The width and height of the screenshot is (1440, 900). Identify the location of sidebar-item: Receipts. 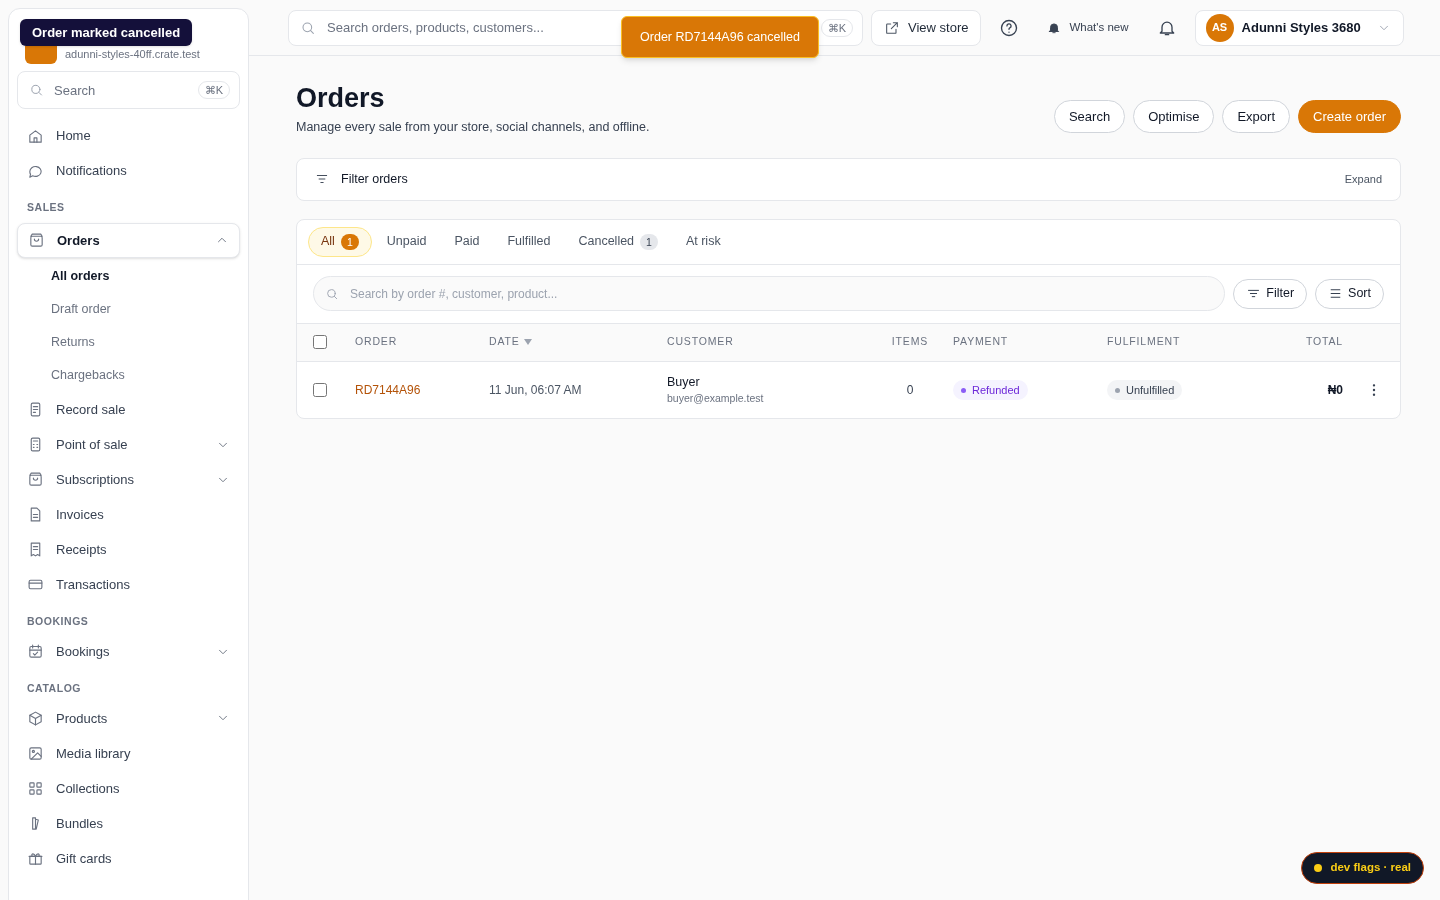
(128, 549).